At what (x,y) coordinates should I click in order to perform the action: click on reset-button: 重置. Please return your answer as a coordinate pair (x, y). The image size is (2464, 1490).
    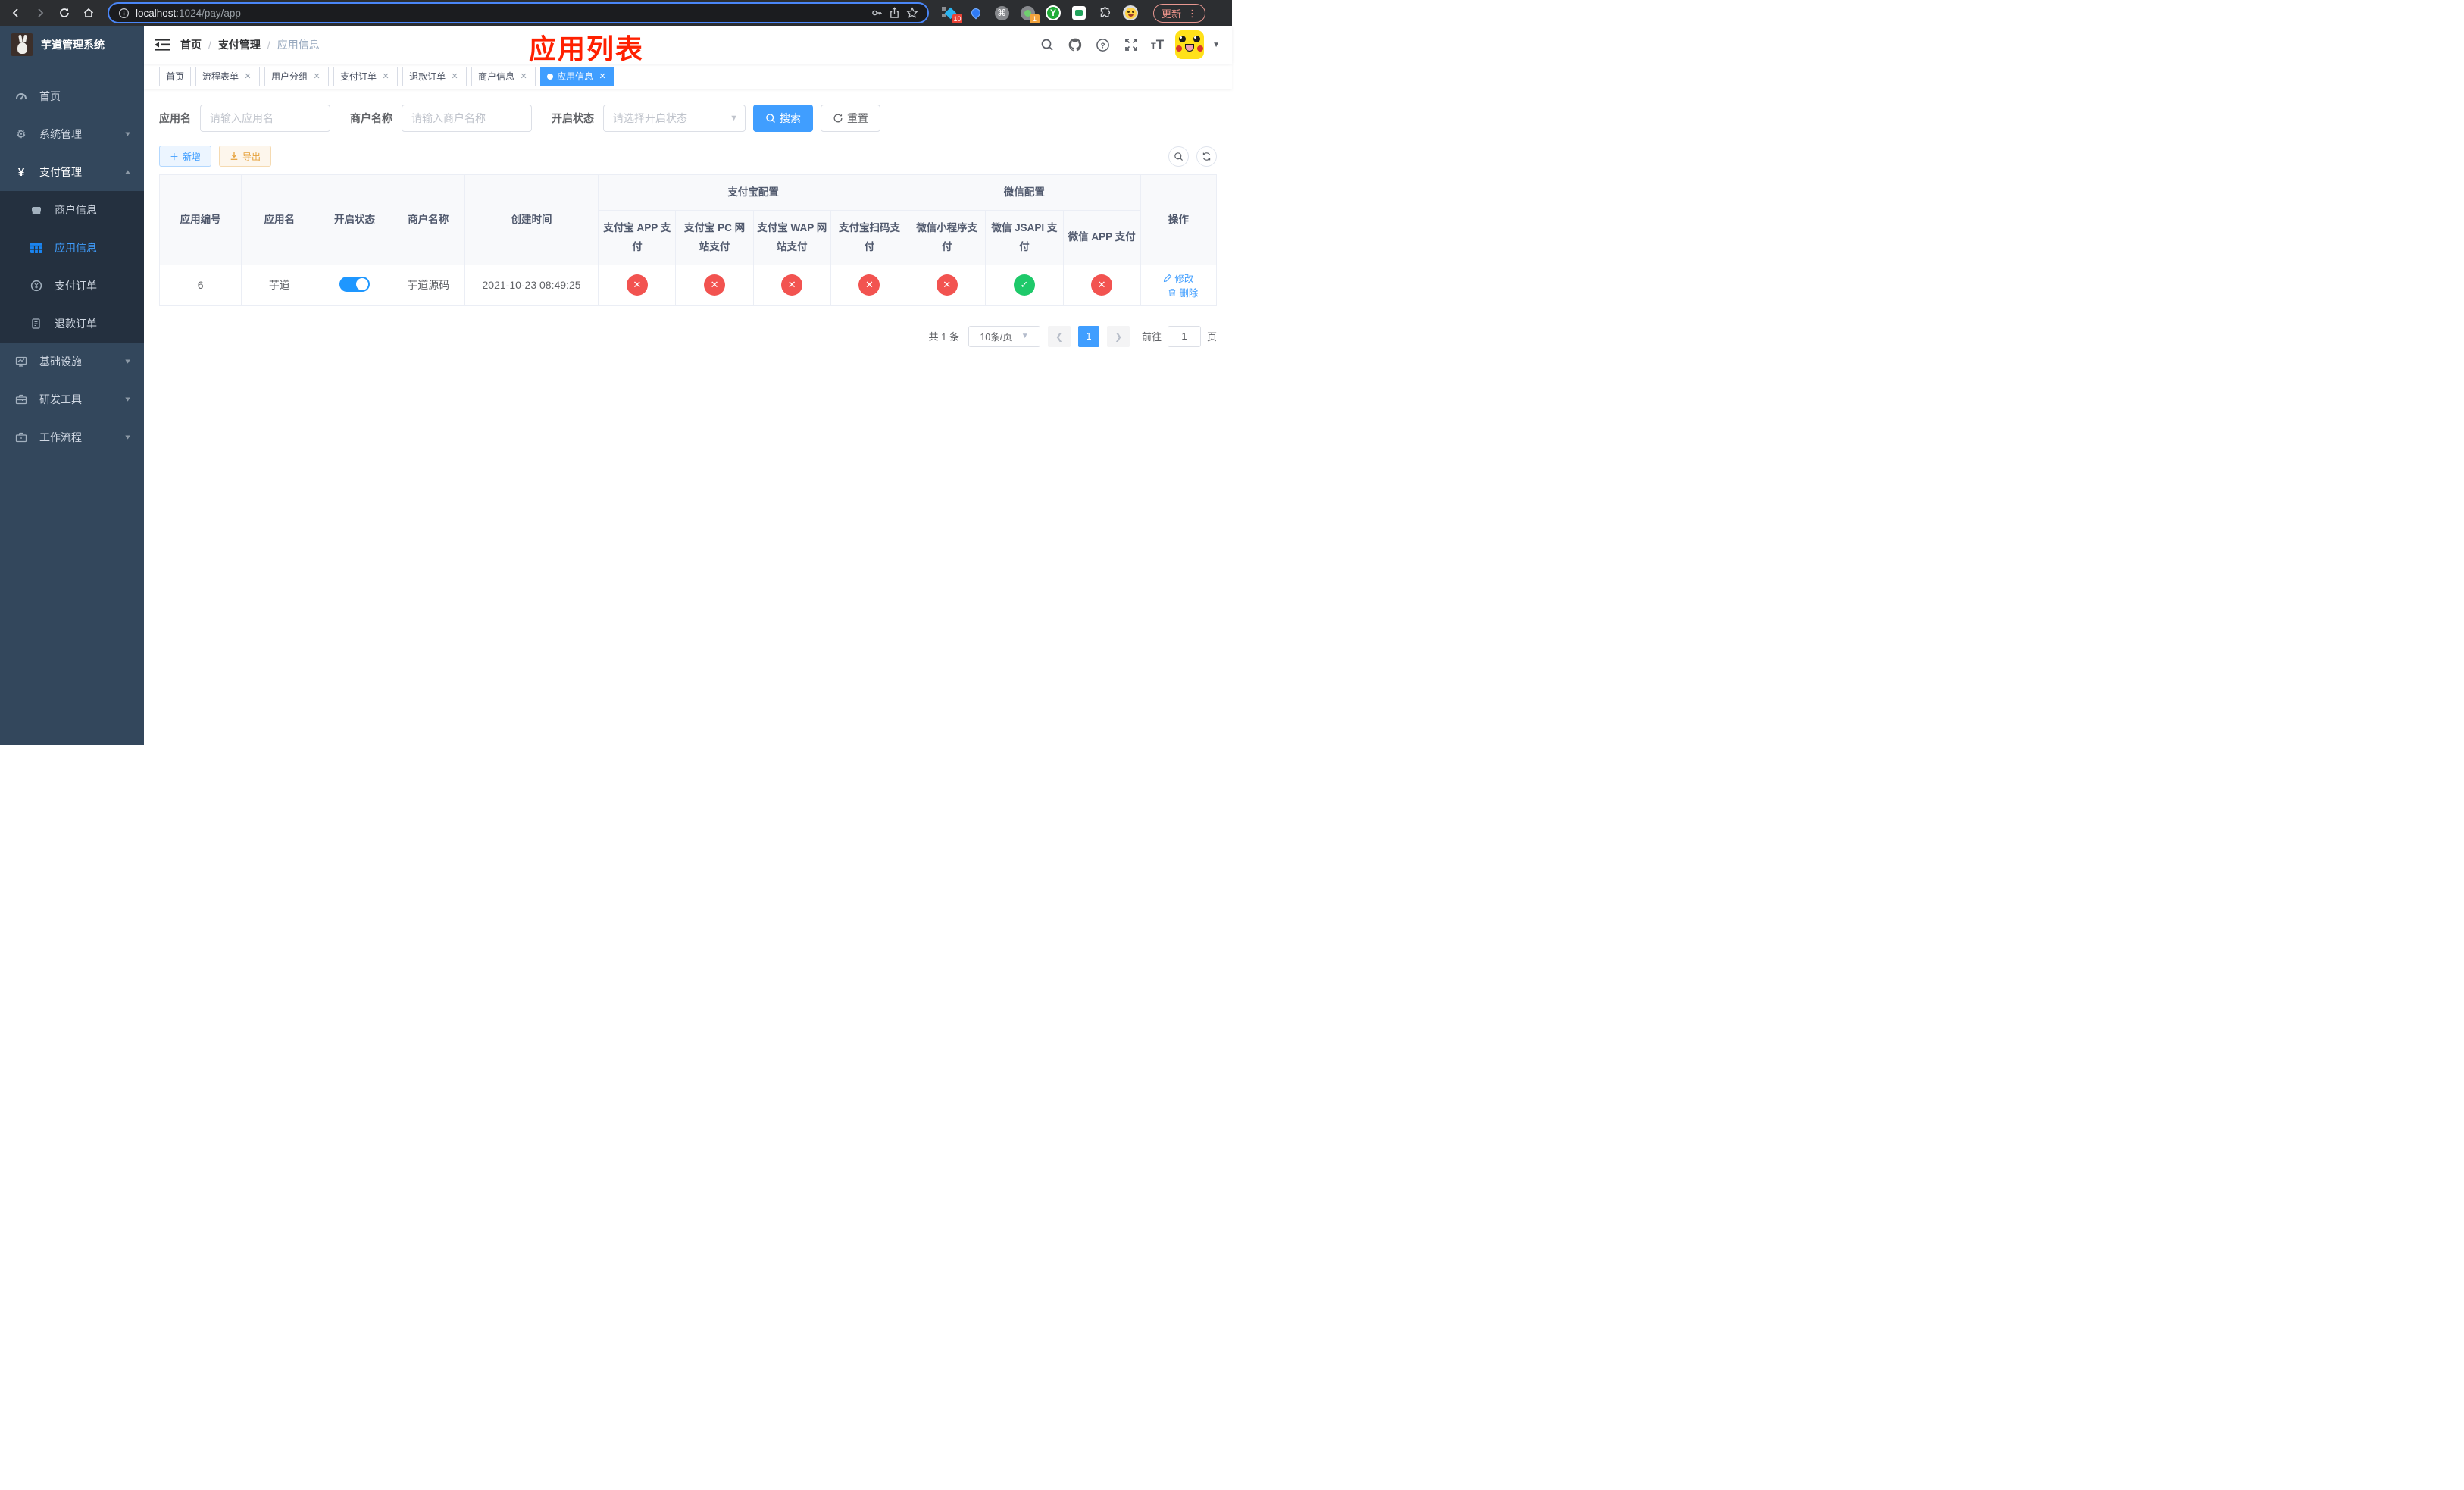
    Looking at the image, I should click on (850, 118).